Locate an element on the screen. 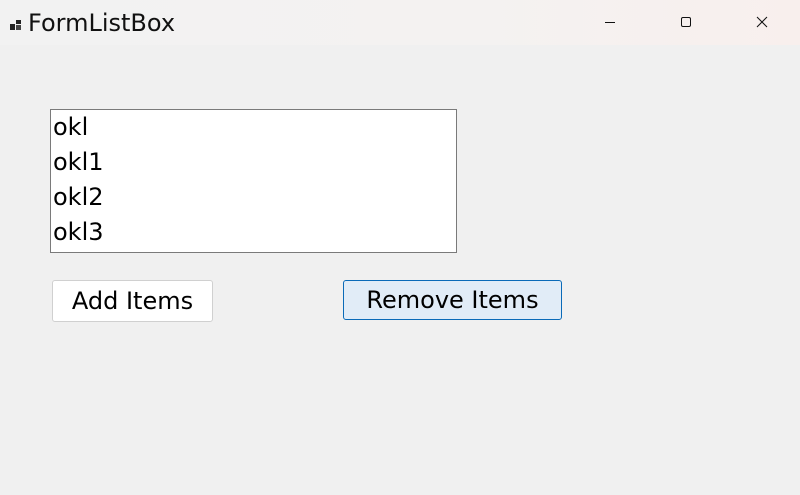 The width and height of the screenshot is (800, 495). list-item: okl2 is located at coordinates (253, 197).